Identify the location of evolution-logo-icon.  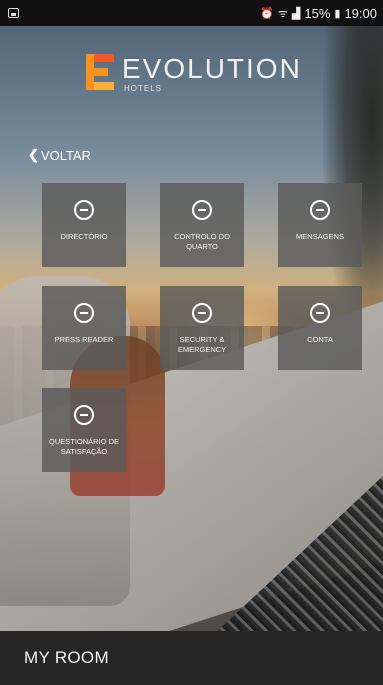
(100, 72).